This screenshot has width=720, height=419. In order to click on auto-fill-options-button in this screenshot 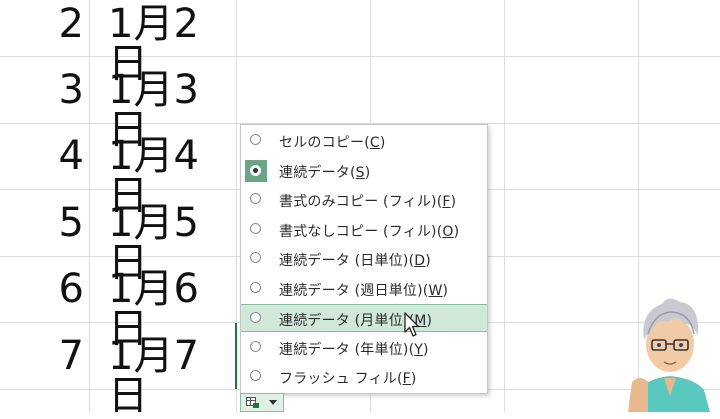, I will do `click(262, 402)`.